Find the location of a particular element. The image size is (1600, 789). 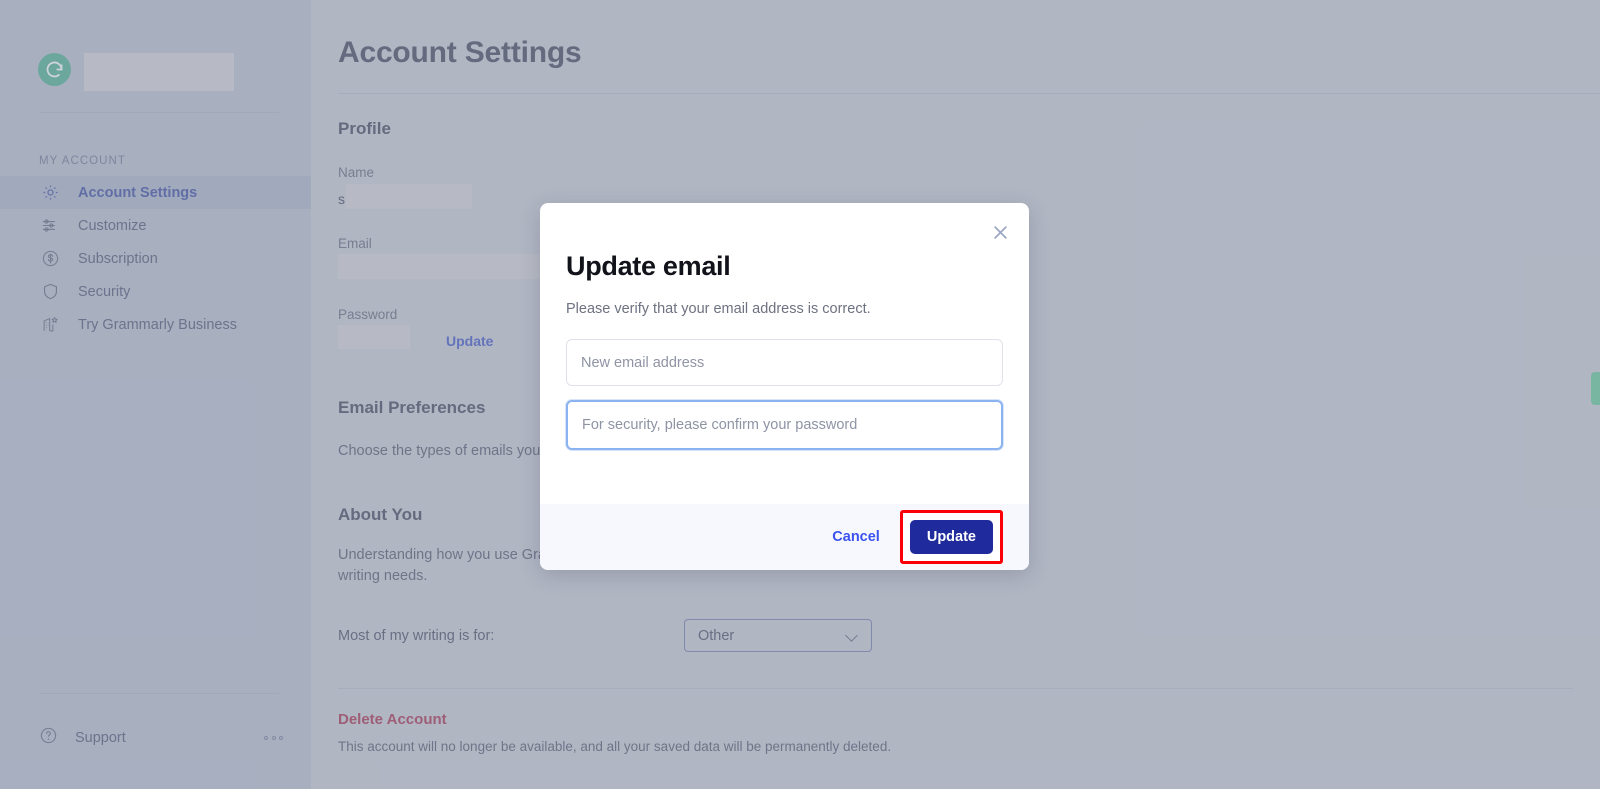

gear-icon is located at coordinates (50, 193).